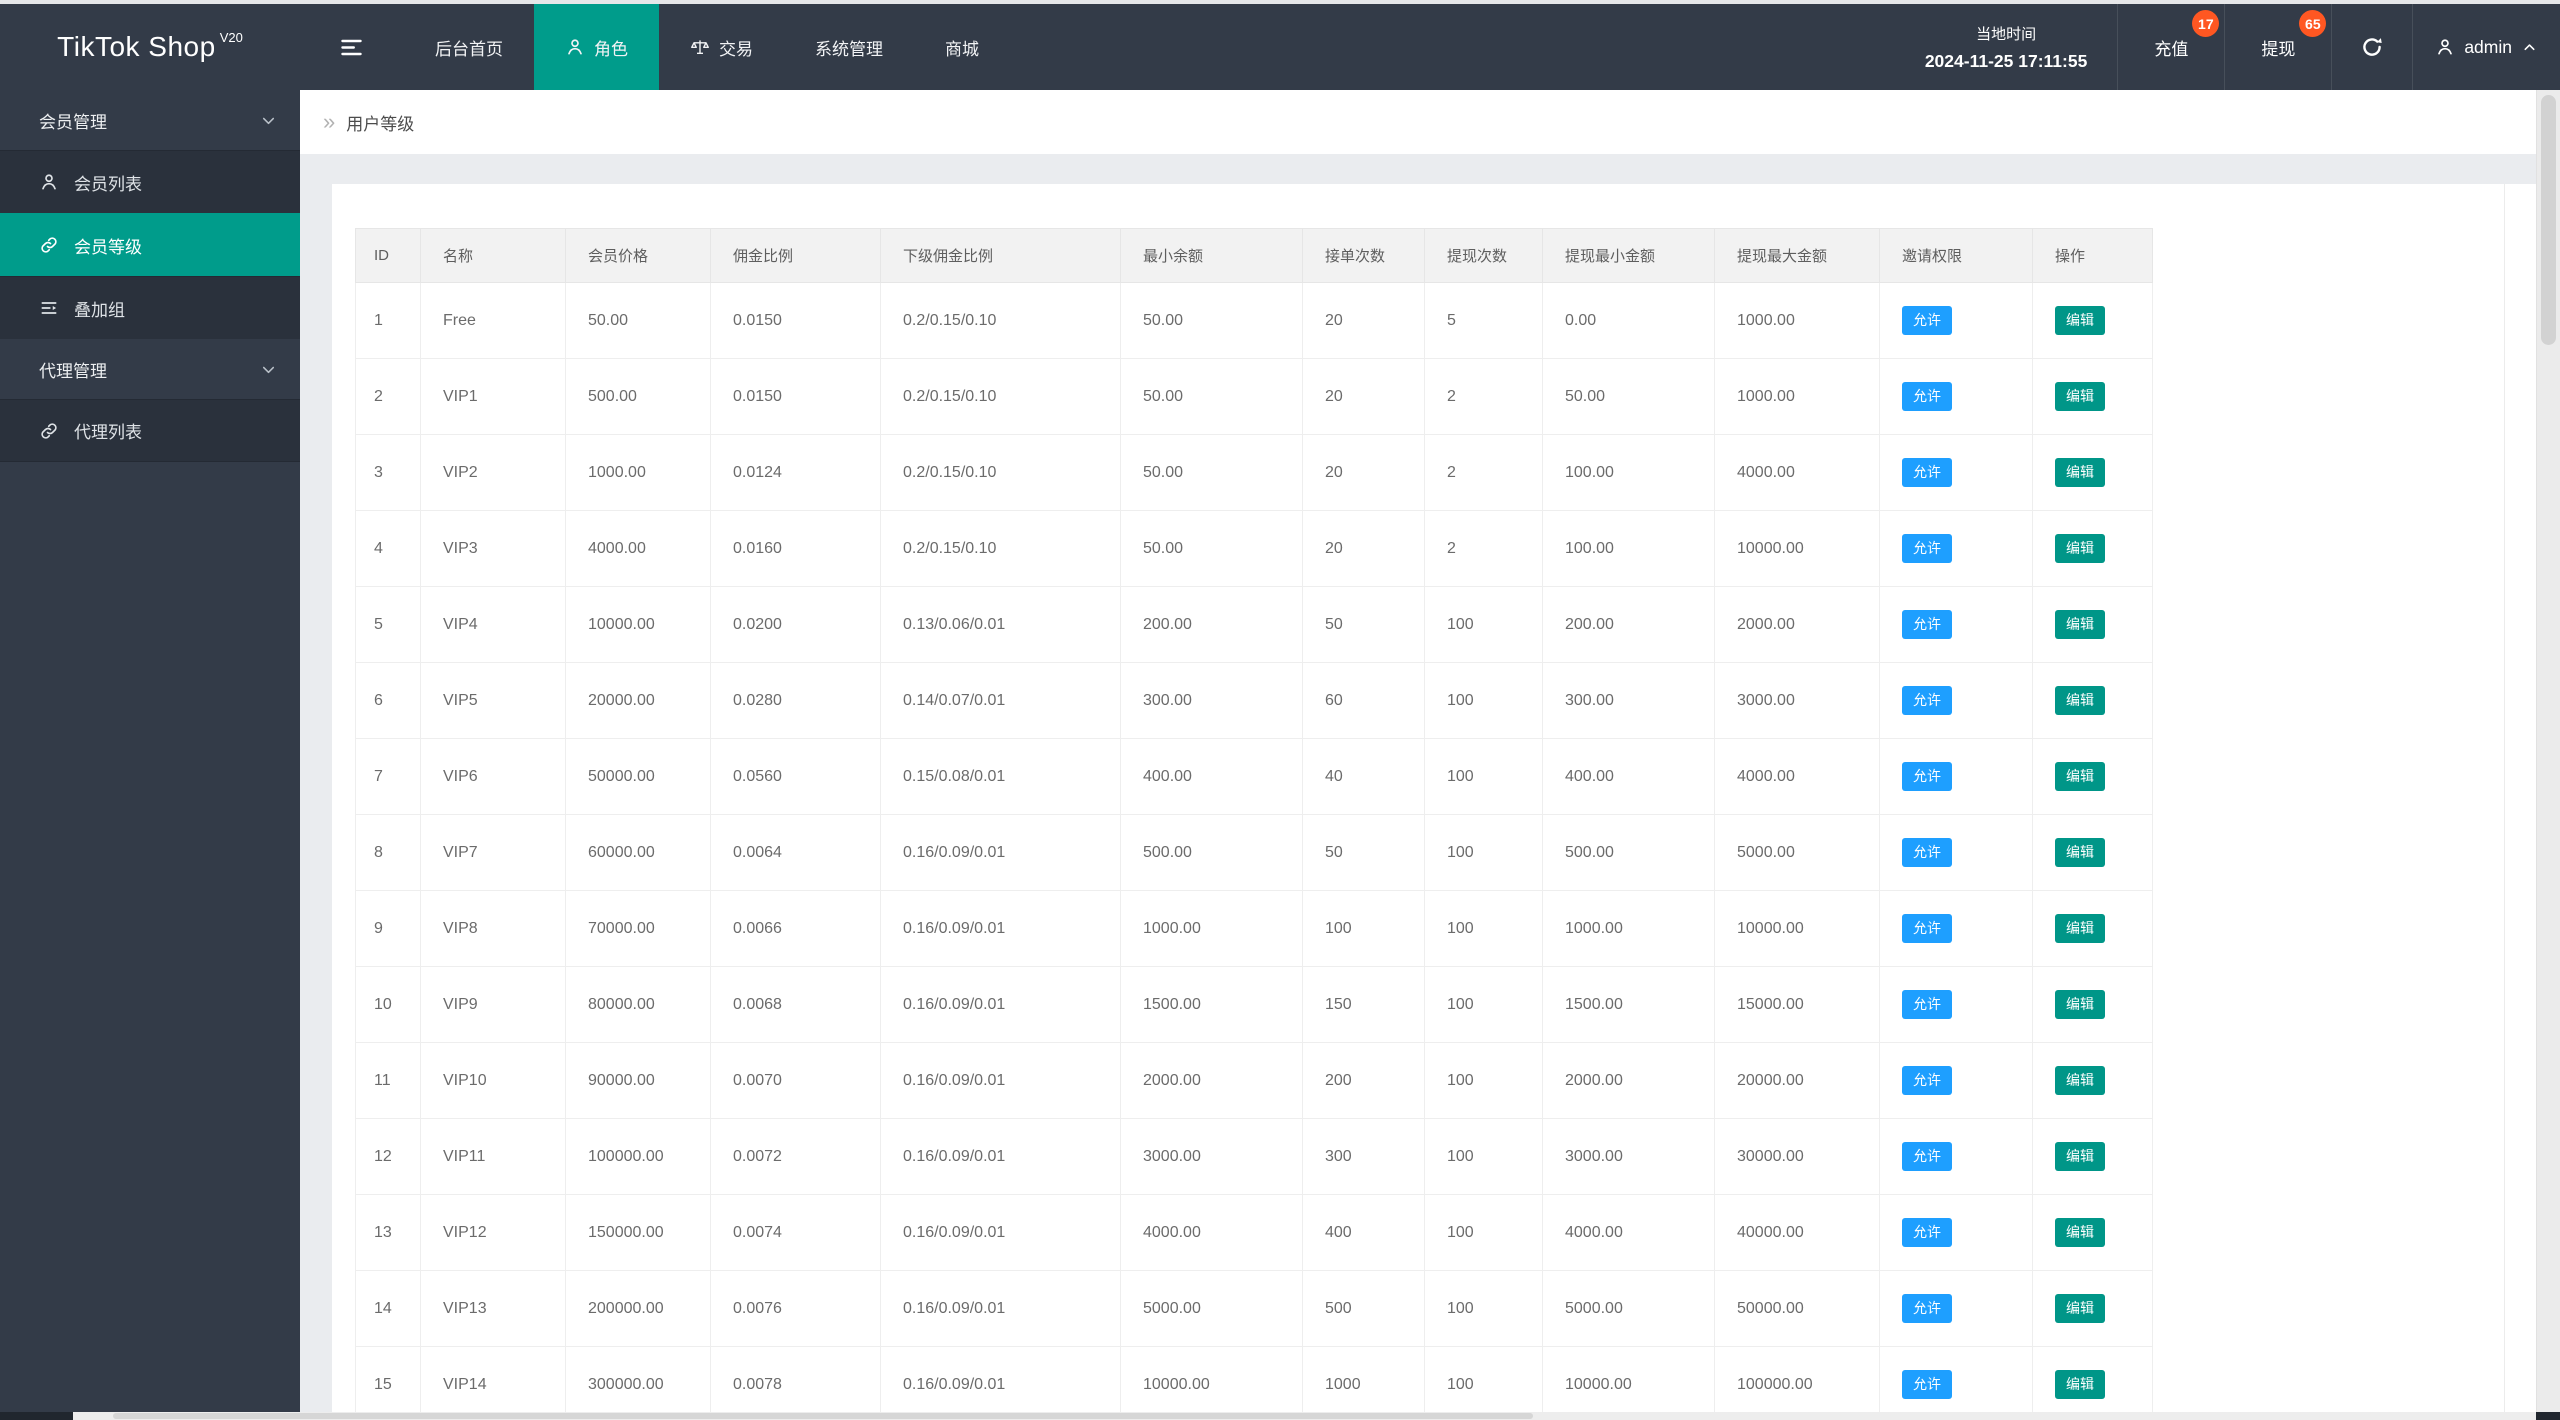 The image size is (2560, 1420). Describe the element at coordinates (2372, 47) in the screenshot. I see `refresh-button` at that location.